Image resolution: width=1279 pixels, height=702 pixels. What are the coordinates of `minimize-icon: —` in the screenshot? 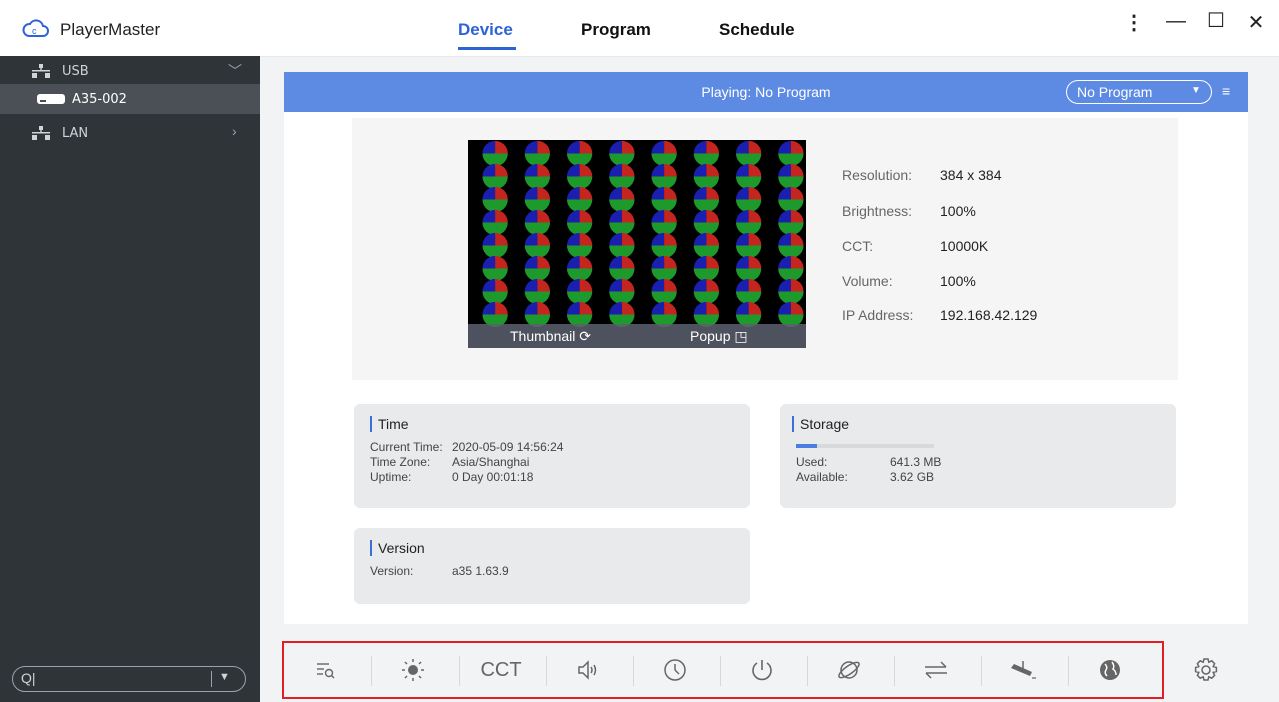 It's located at (1176, 21).